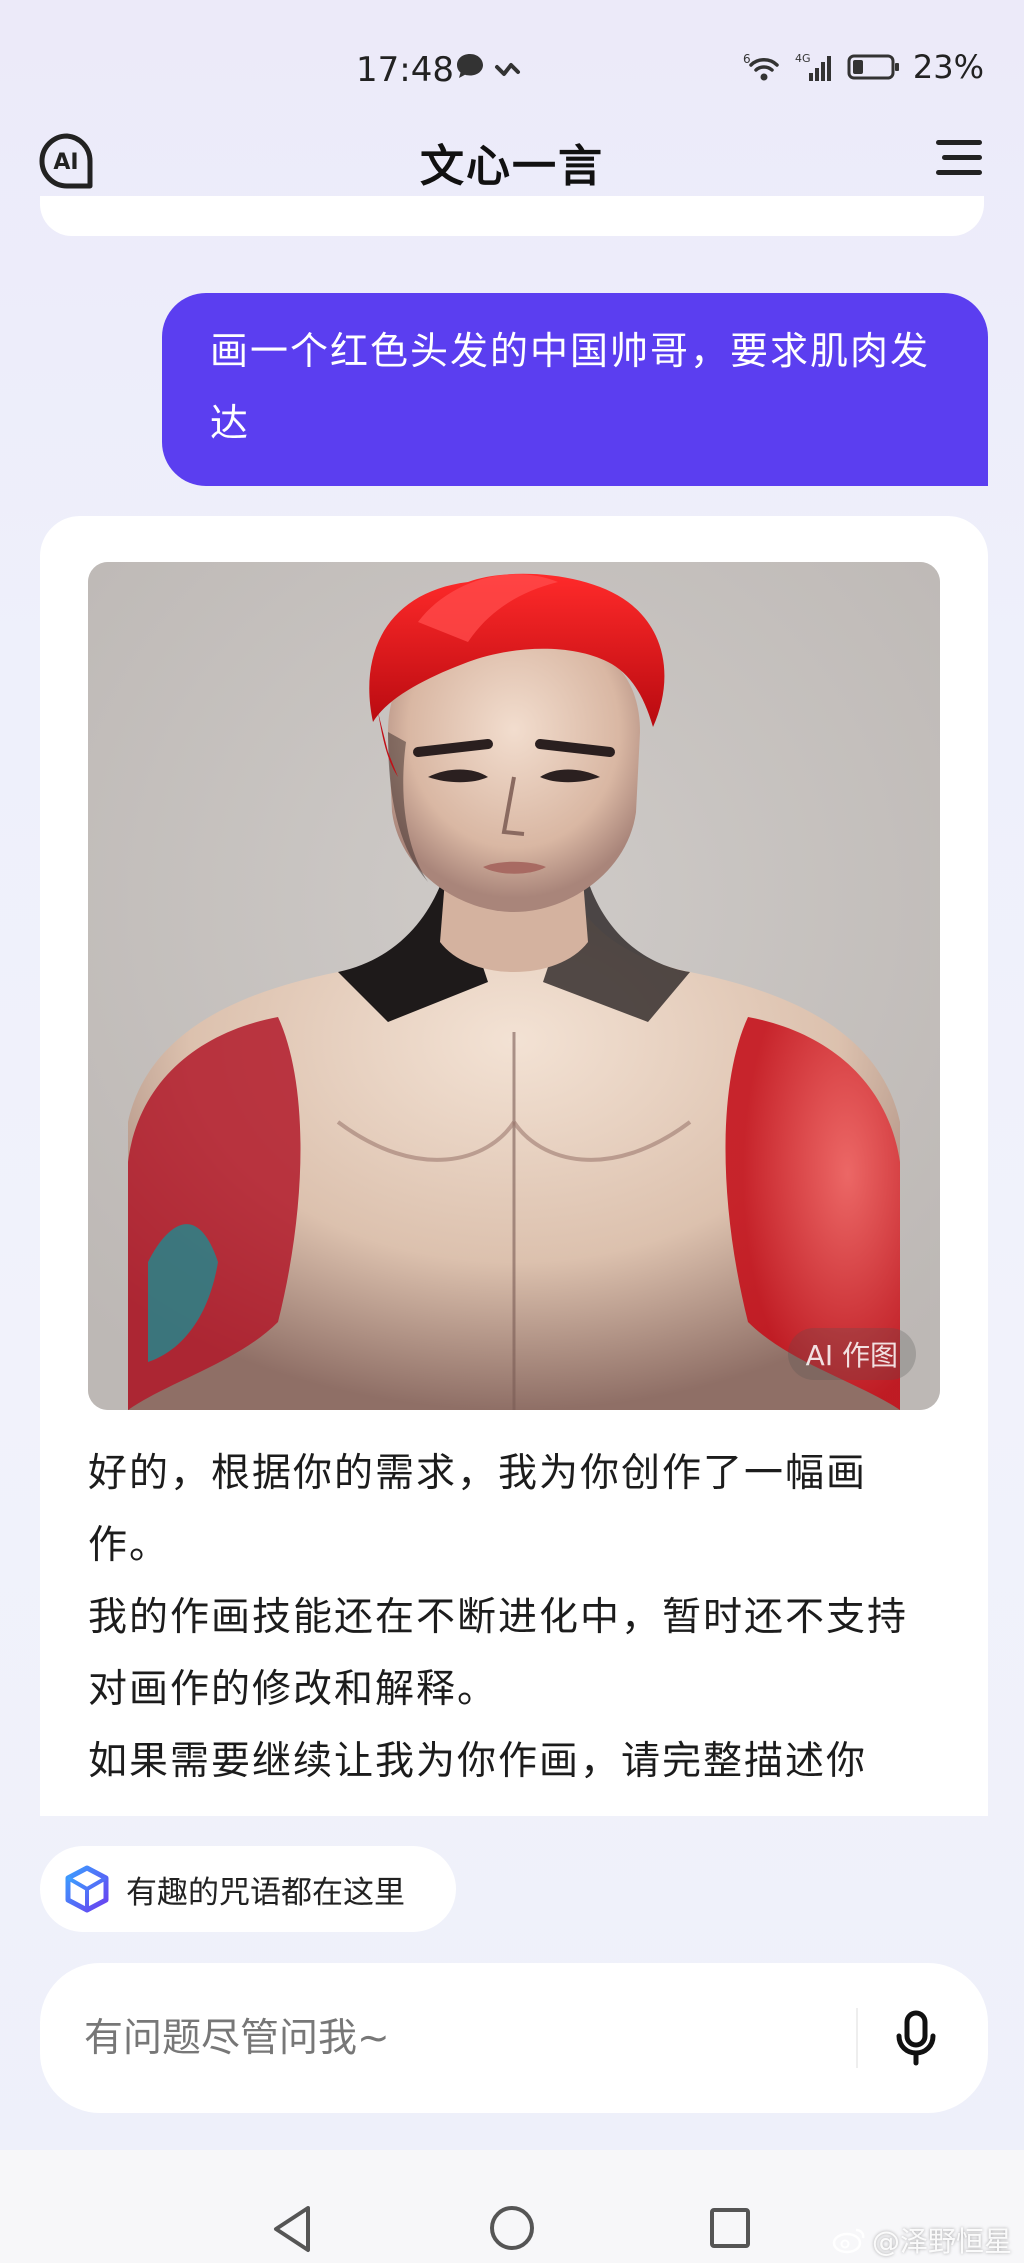  I want to click on user-message-bubble: 画一个红色头发的中国帅哥，要求肌肉发达, so click(575, 389).